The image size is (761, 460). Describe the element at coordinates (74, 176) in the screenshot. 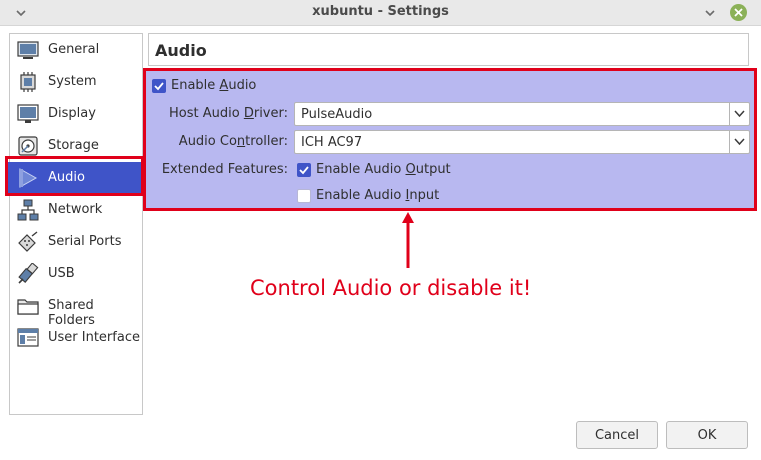

I see `selected-item-highlight-frame` at that location.